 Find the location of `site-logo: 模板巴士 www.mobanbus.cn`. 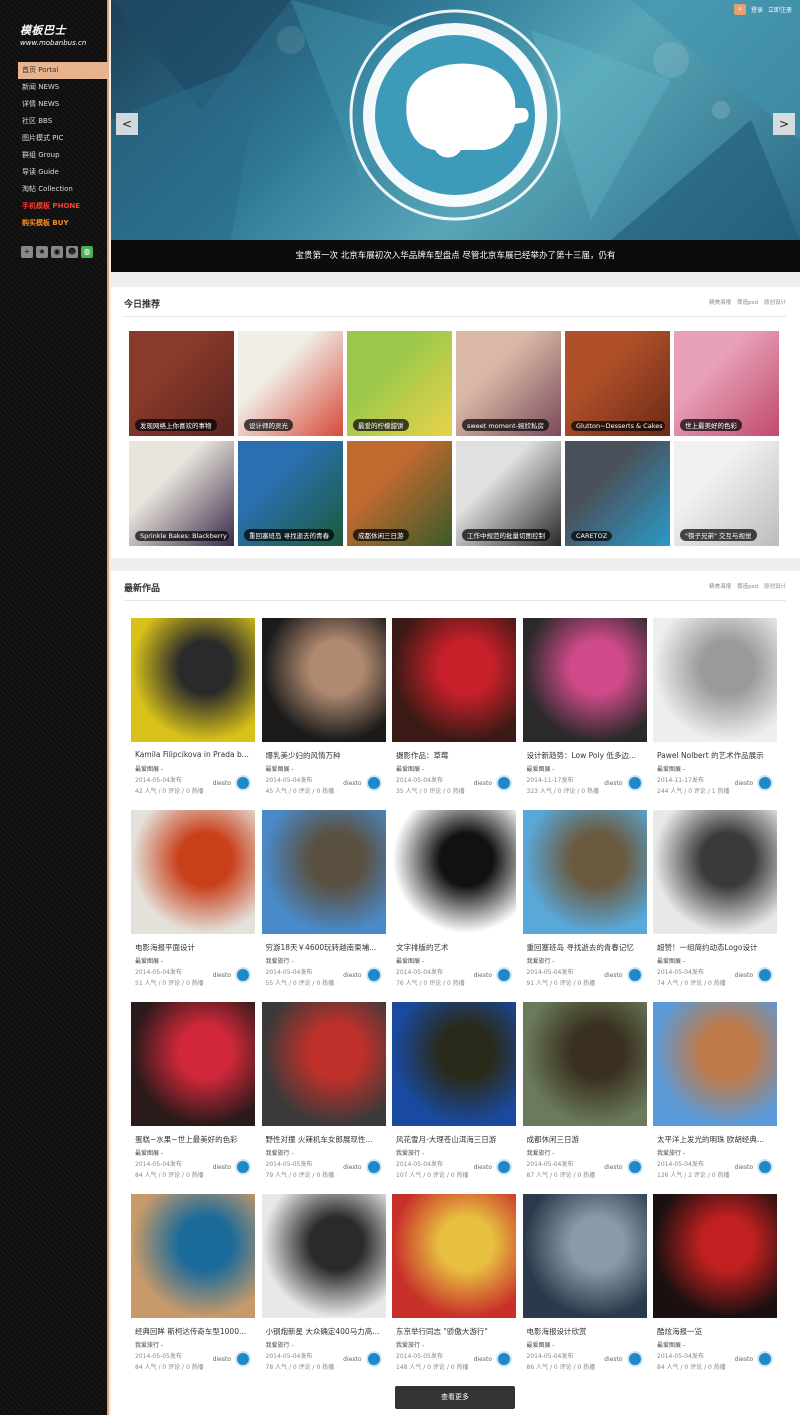

site-logo: 模板巴士 www.mobanbus.cn is located at coordinates (53, 34).